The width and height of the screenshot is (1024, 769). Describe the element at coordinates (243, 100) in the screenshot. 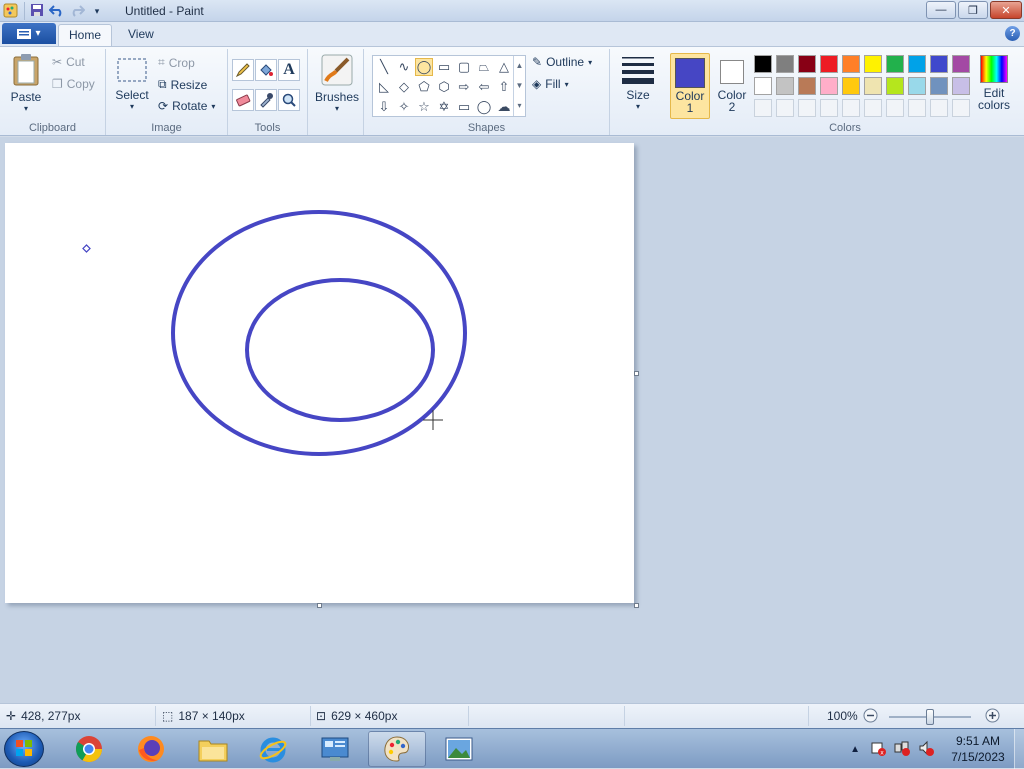

I see `eraser-icon` at that location.